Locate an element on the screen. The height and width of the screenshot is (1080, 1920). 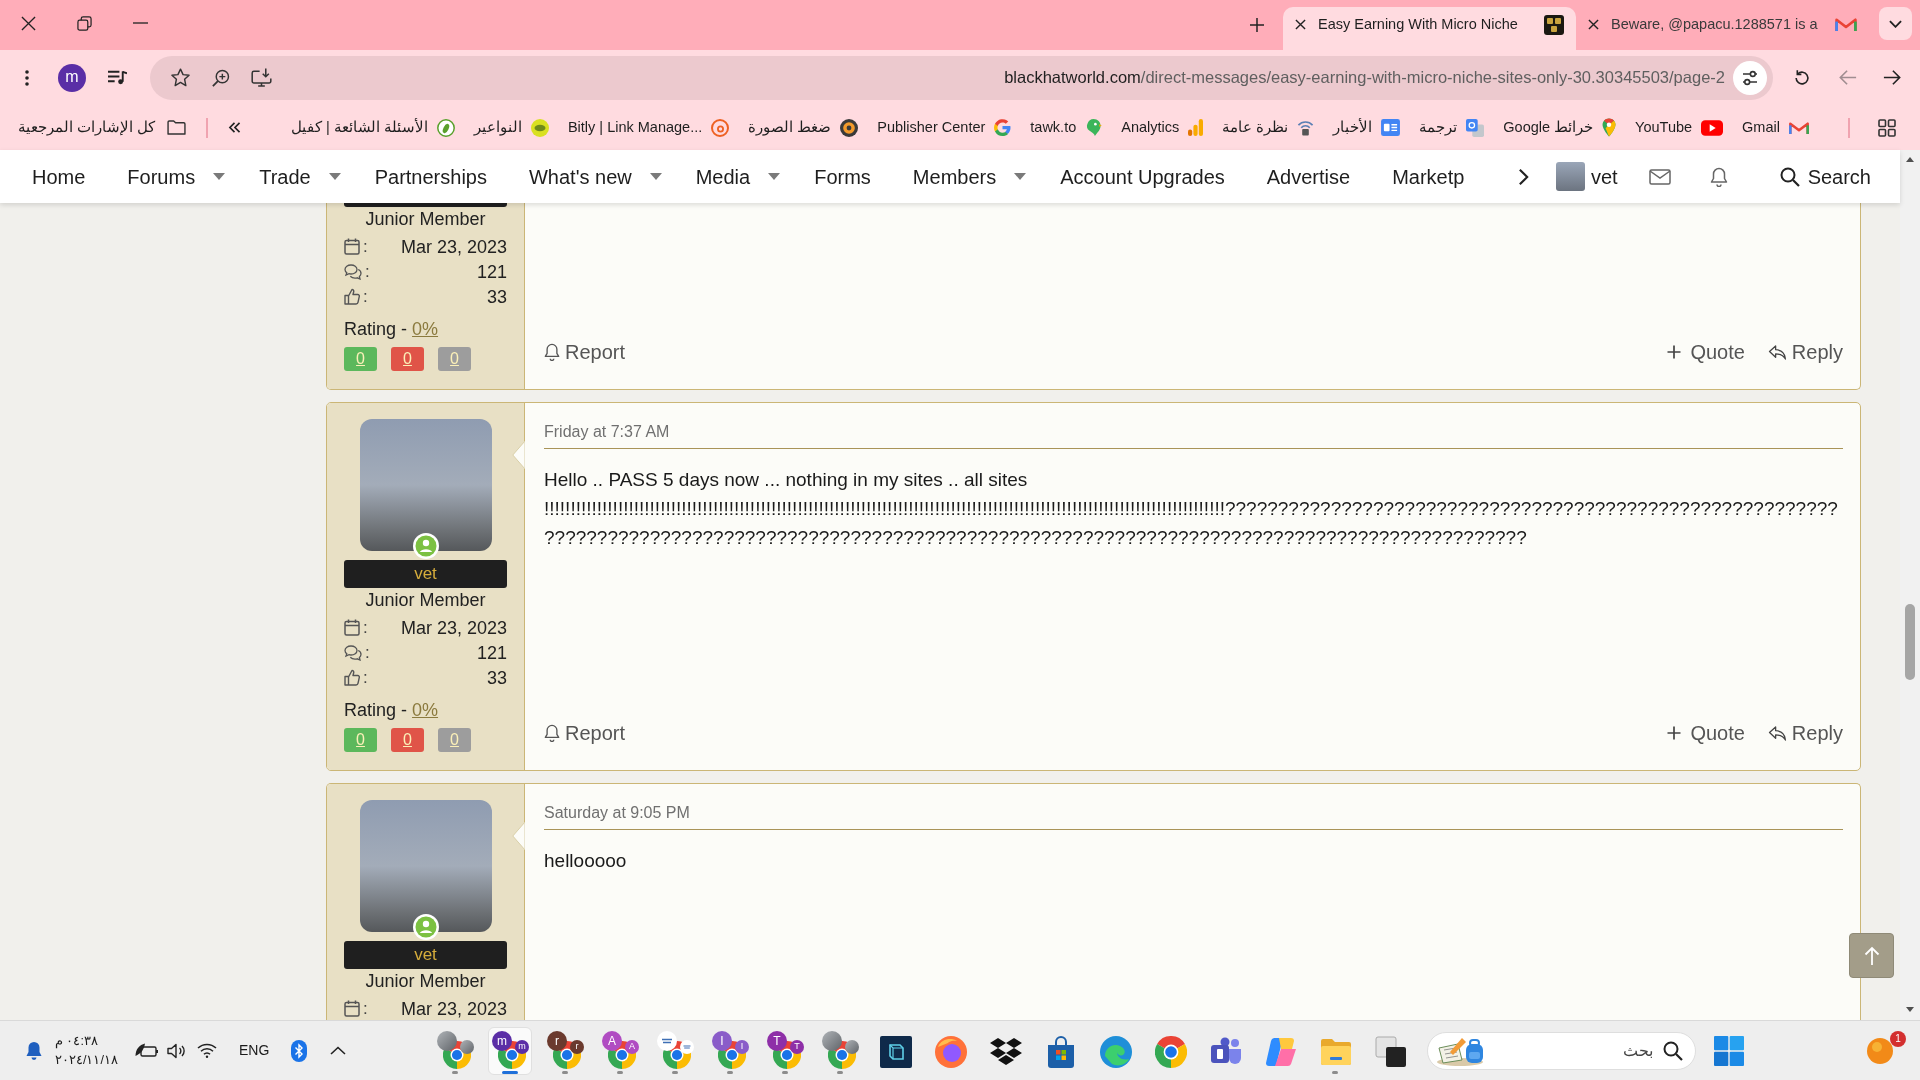
bookmark: YouTube is located at coordinates (1679, 127).